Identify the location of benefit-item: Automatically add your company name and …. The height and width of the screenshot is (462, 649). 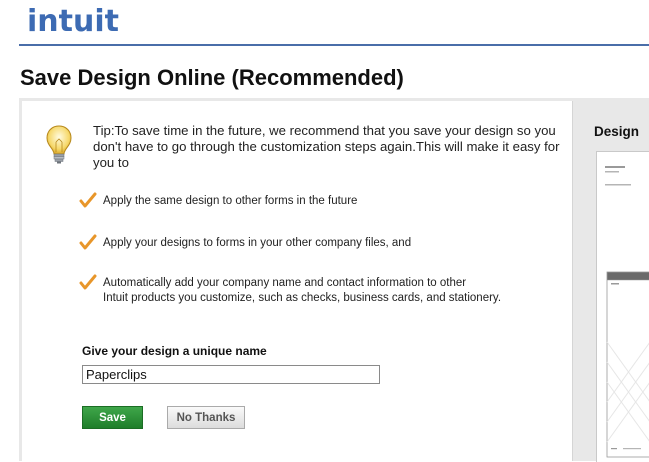
(319, 291).